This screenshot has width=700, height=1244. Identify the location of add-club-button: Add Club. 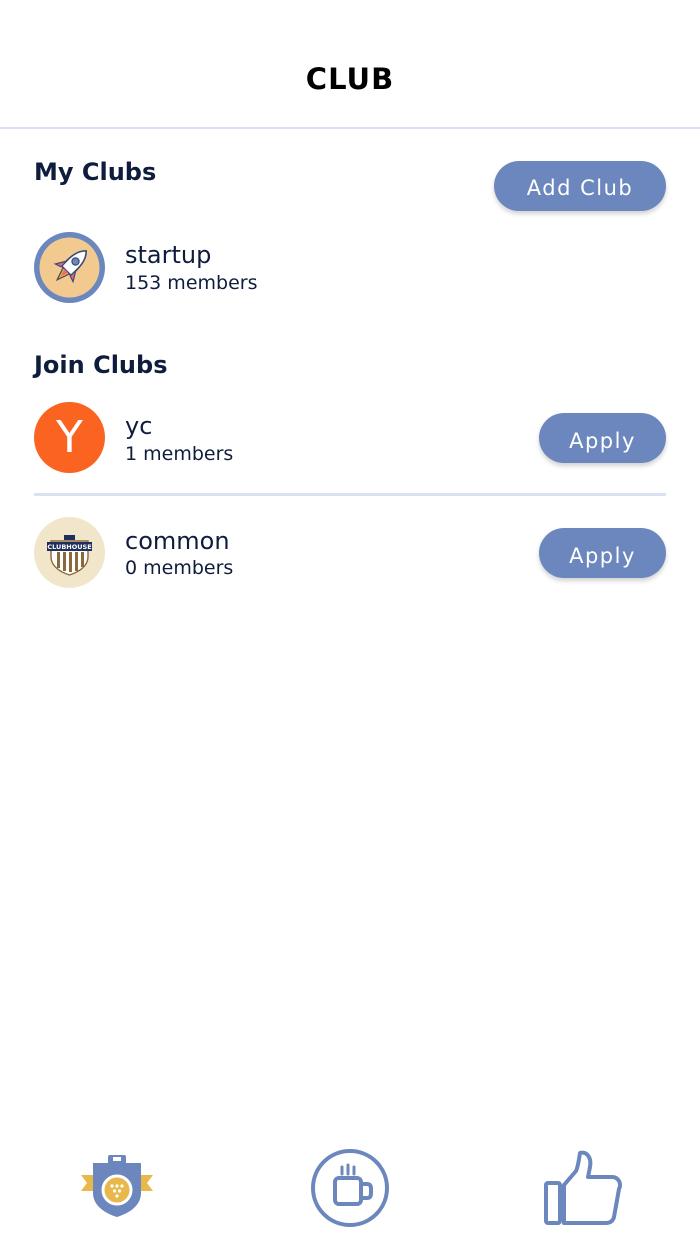
(580, 186).